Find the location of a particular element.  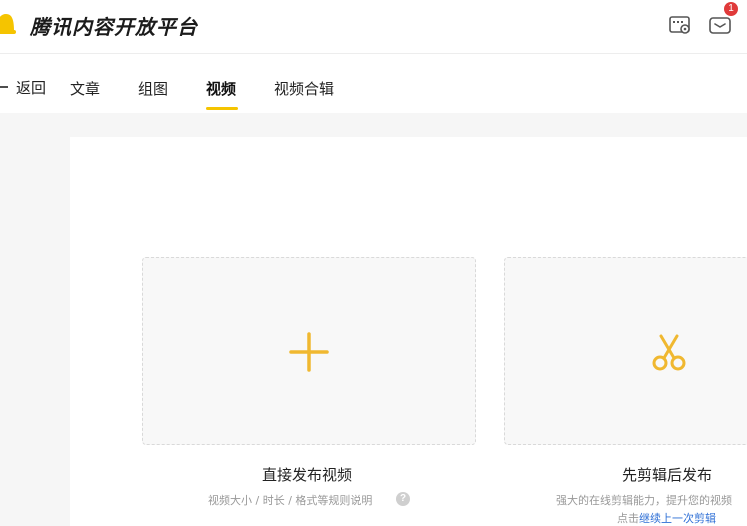

tab-gallery: 组图 is located at coordinates (153, 88).